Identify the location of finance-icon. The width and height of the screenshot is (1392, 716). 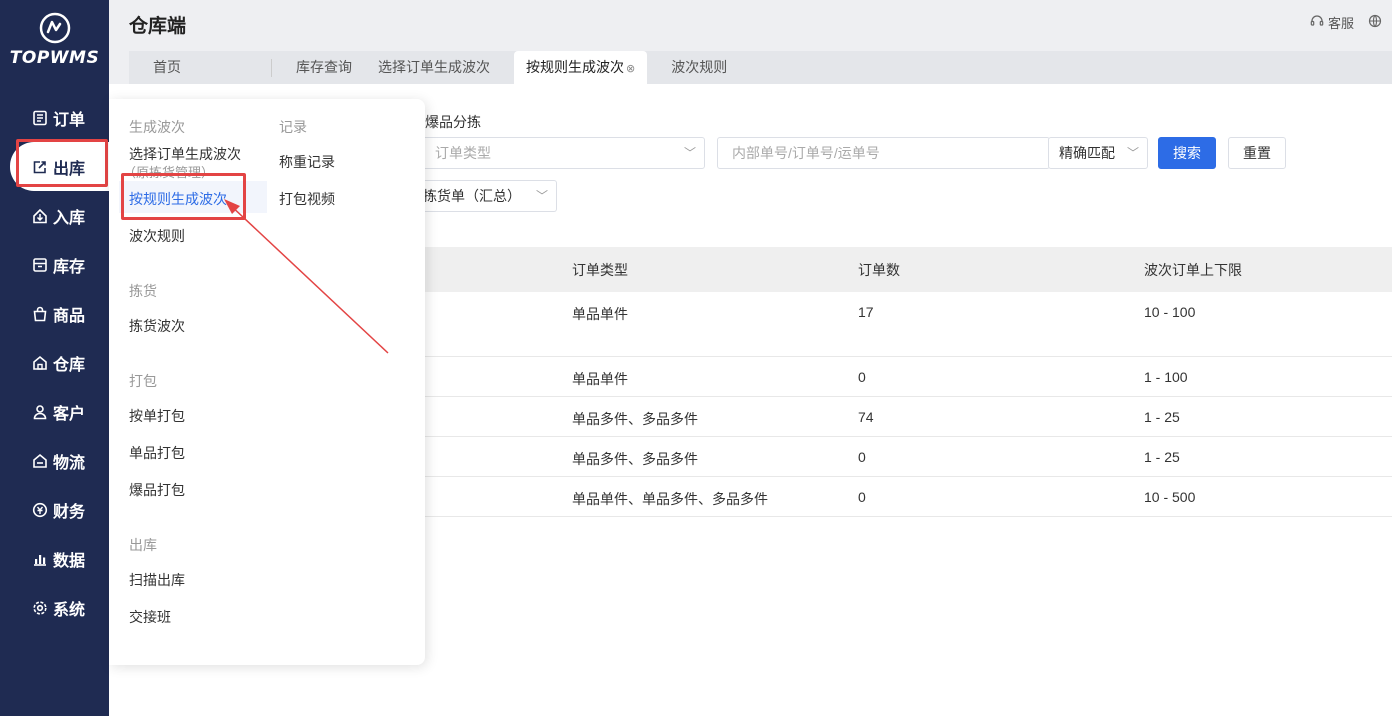
(40, 510).